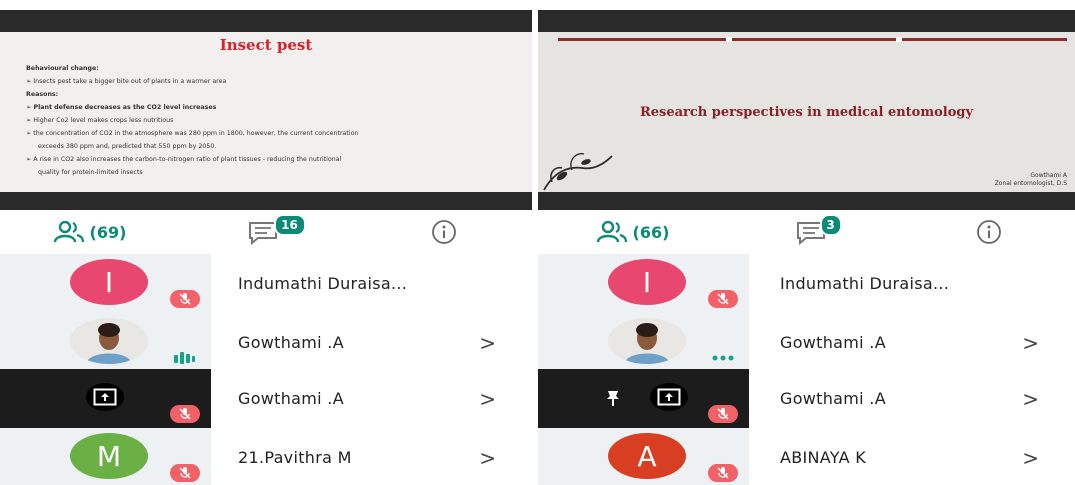 Image resolution: width=1075 pixels, height=485 pixels. Describe the element at coordinates (108, 232) in the screenshot. I see `participants-count: (69)` at that location.